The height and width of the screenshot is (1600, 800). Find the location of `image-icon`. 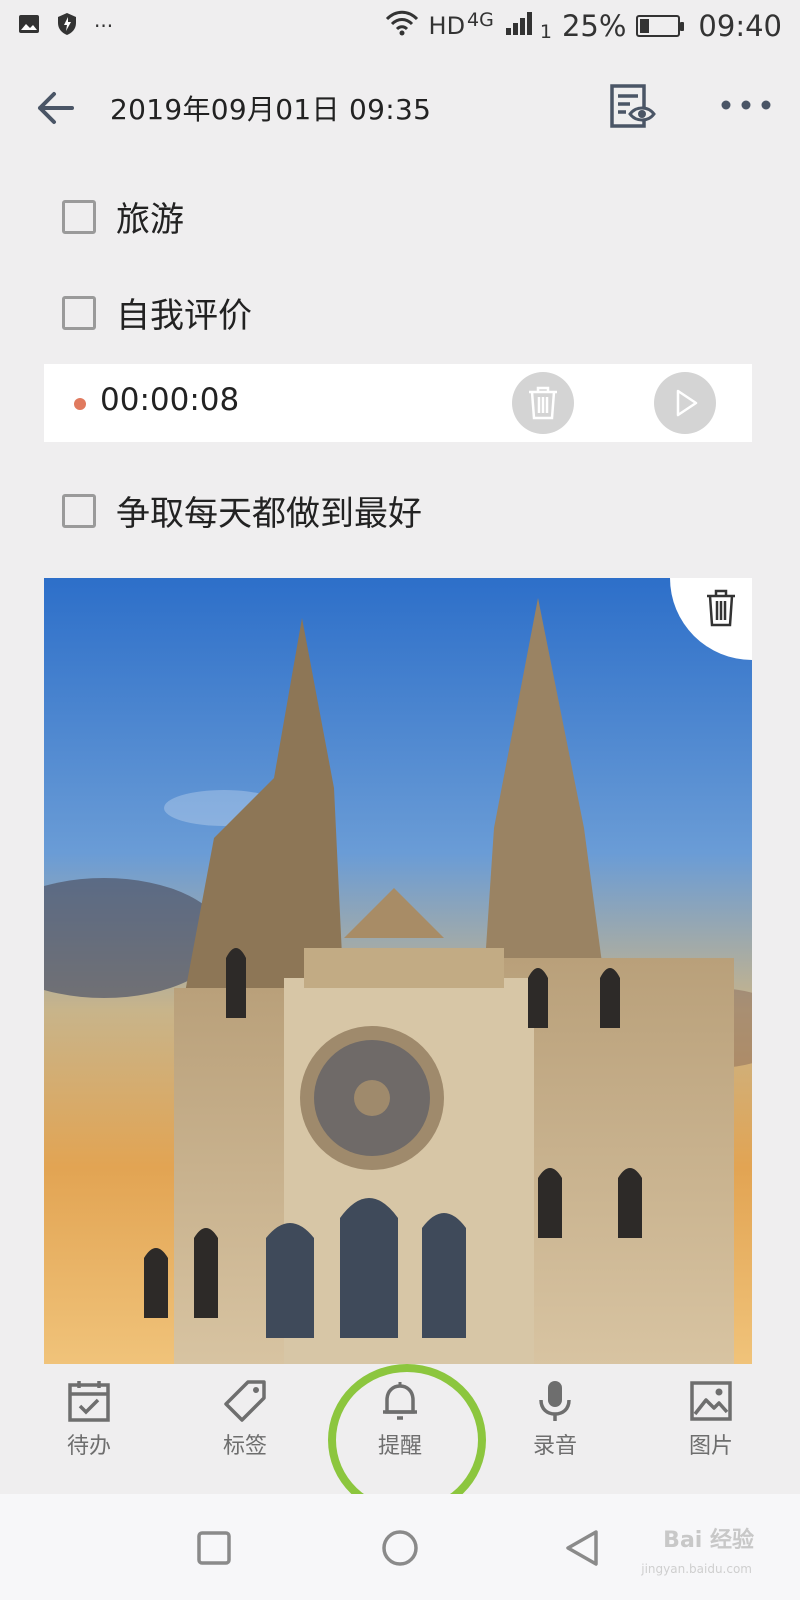

image-icon is located at coordinates (711, 1401).